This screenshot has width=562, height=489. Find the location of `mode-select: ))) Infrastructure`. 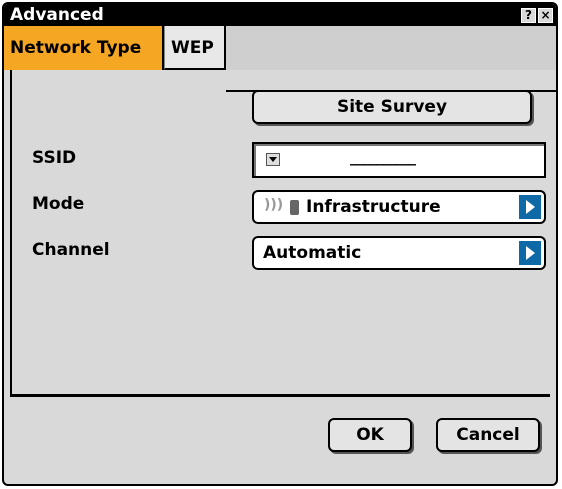

mode-select: ))) Infrastructure is located at coordinates (399, 207).